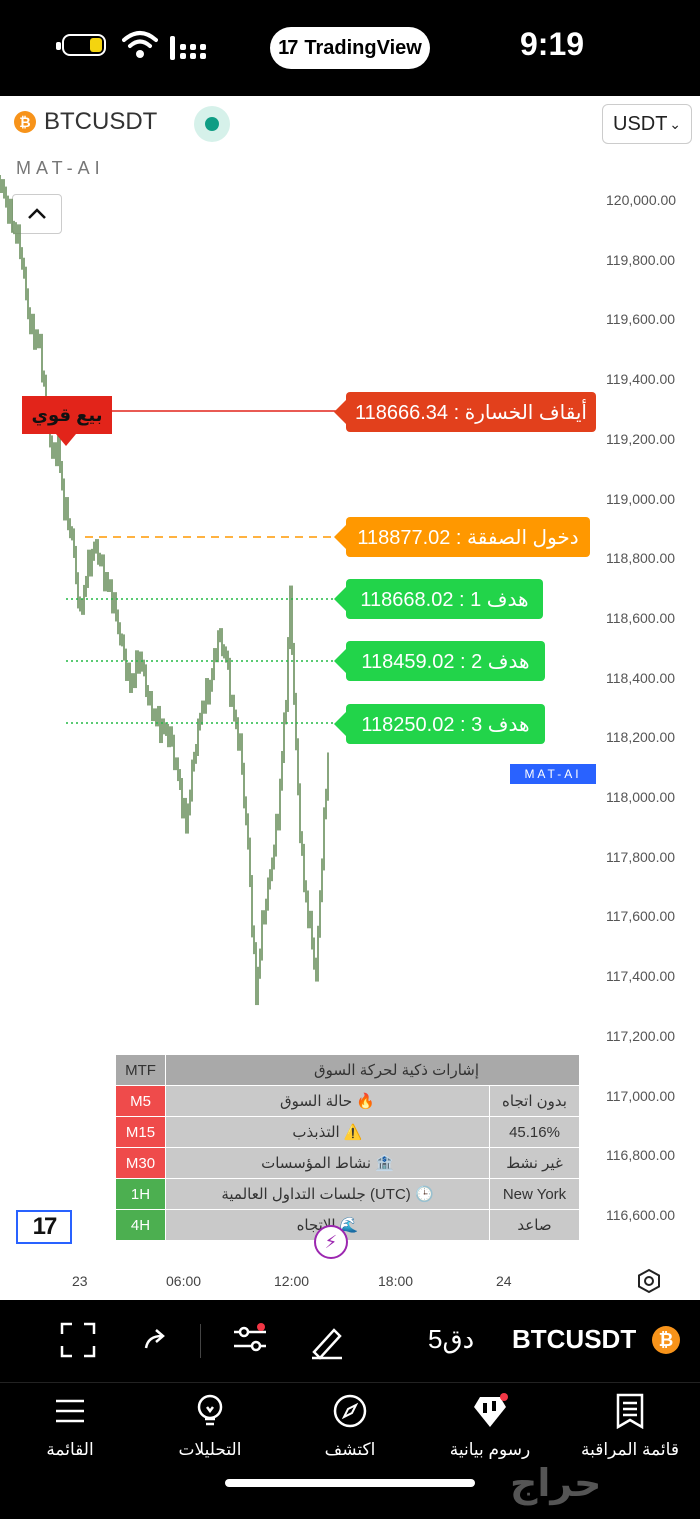 This screenshot has width=700, height=1519. Describe the element at coordinates (490, 1449) in the screenshot. I see `nav-charts-label: رسوم بيانية` at that location.